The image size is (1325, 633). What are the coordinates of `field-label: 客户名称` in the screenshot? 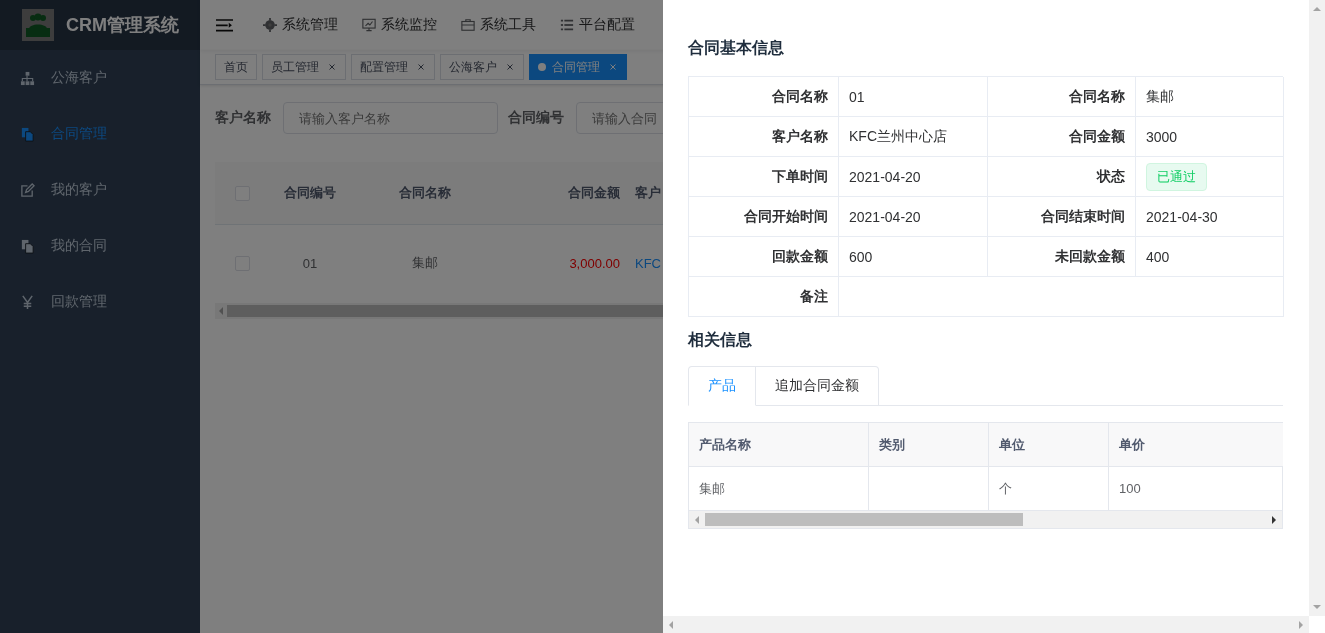 It's located at (243, 118).